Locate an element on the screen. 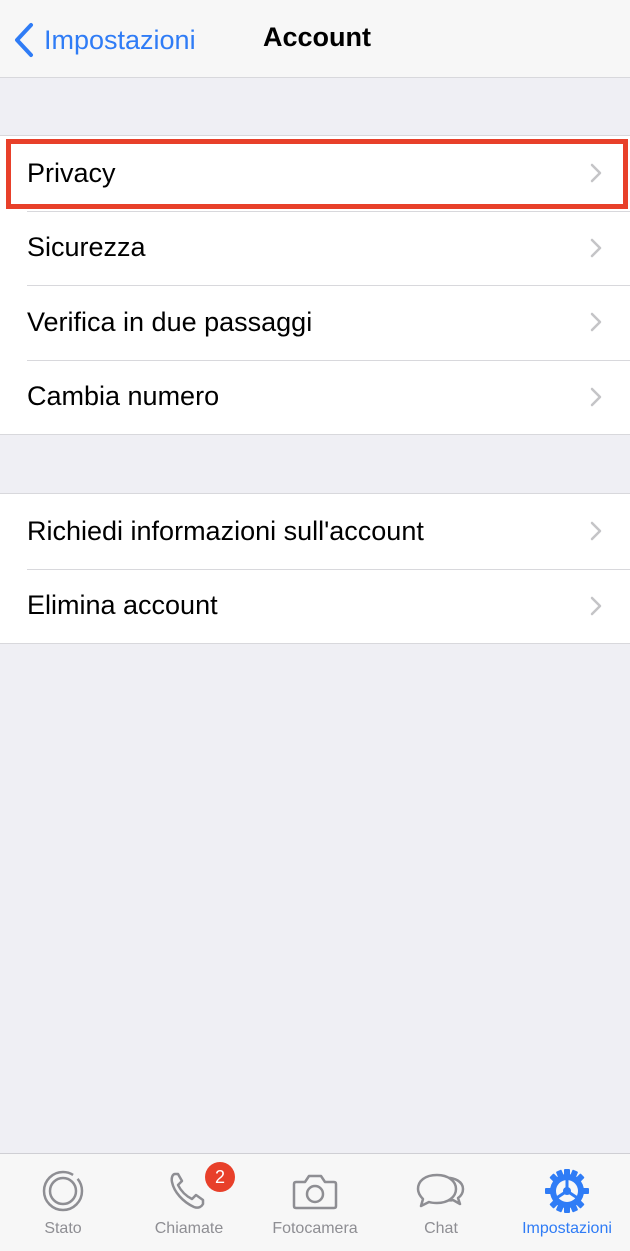 This screenshot has height=1251, width=630. tab-label: Impostazioni is located at coordinates (567, 1228).